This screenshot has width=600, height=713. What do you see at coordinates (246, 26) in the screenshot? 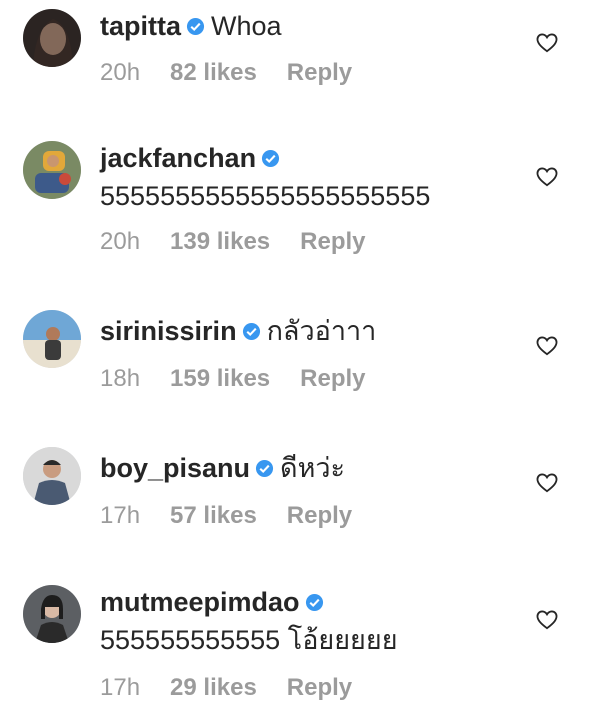
I see `comment-text: Whoa` at bounding box center [246, 26].